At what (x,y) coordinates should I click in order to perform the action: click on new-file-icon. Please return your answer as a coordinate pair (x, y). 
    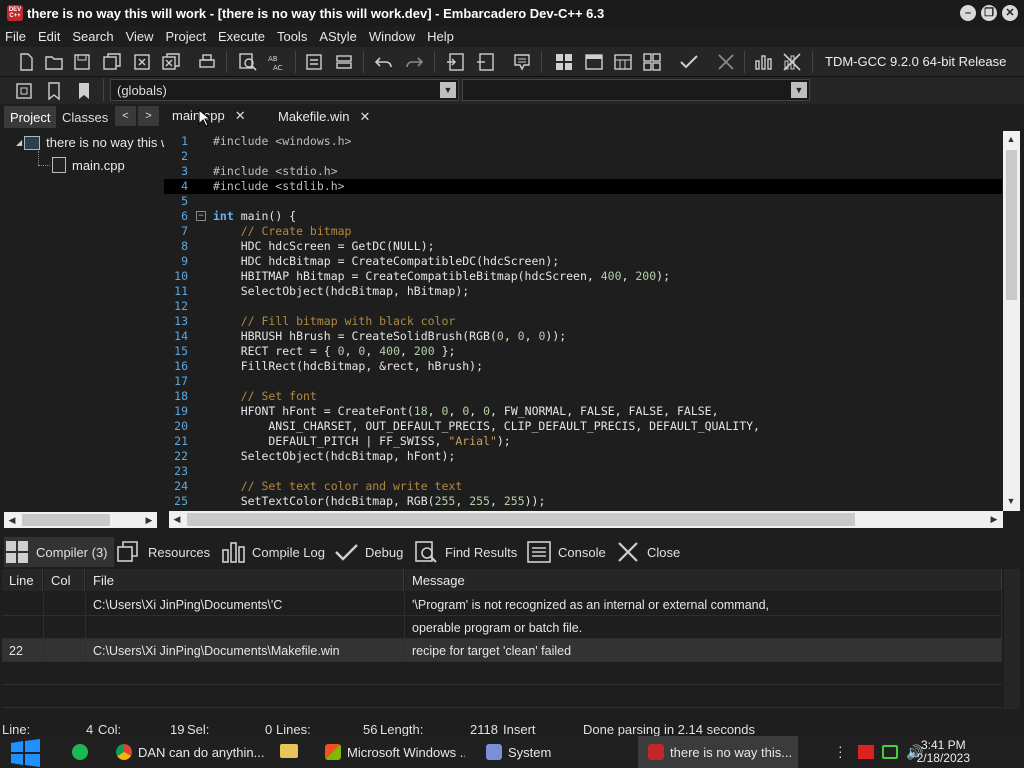
    Looking at the image, I should click on (26, 62).